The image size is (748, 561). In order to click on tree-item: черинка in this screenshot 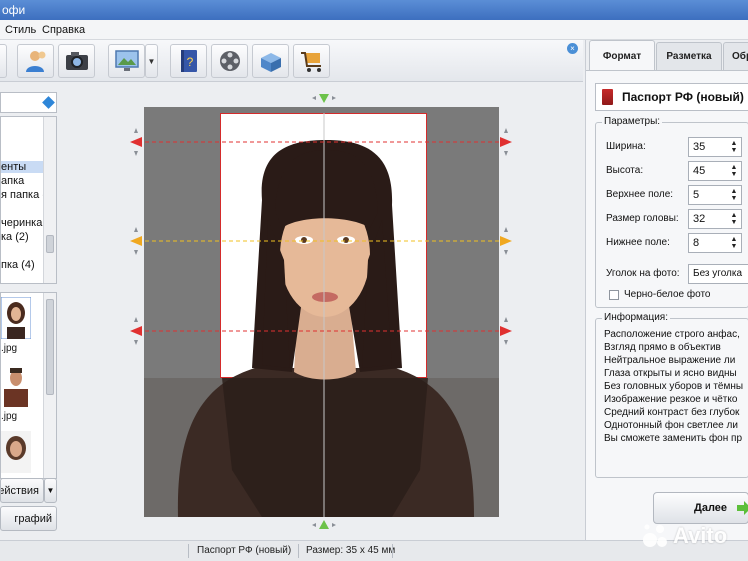, I will do `click(21, 223)`.